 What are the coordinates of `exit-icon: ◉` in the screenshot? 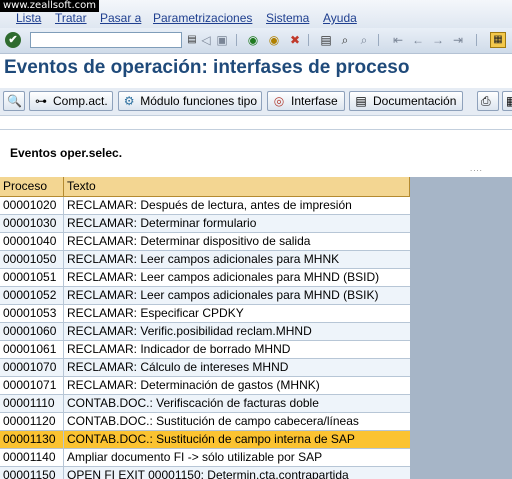 It's located at (274, 40).